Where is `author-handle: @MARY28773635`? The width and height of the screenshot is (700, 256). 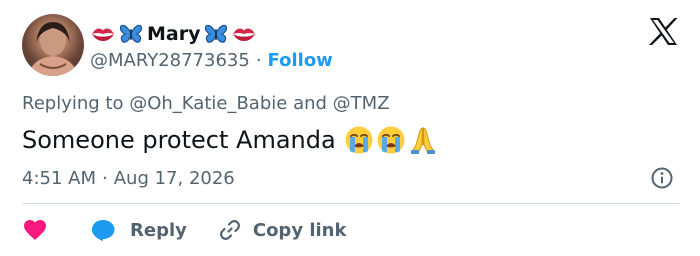
author-handle: @MARY28773635 is located at coordinates (170, 60).